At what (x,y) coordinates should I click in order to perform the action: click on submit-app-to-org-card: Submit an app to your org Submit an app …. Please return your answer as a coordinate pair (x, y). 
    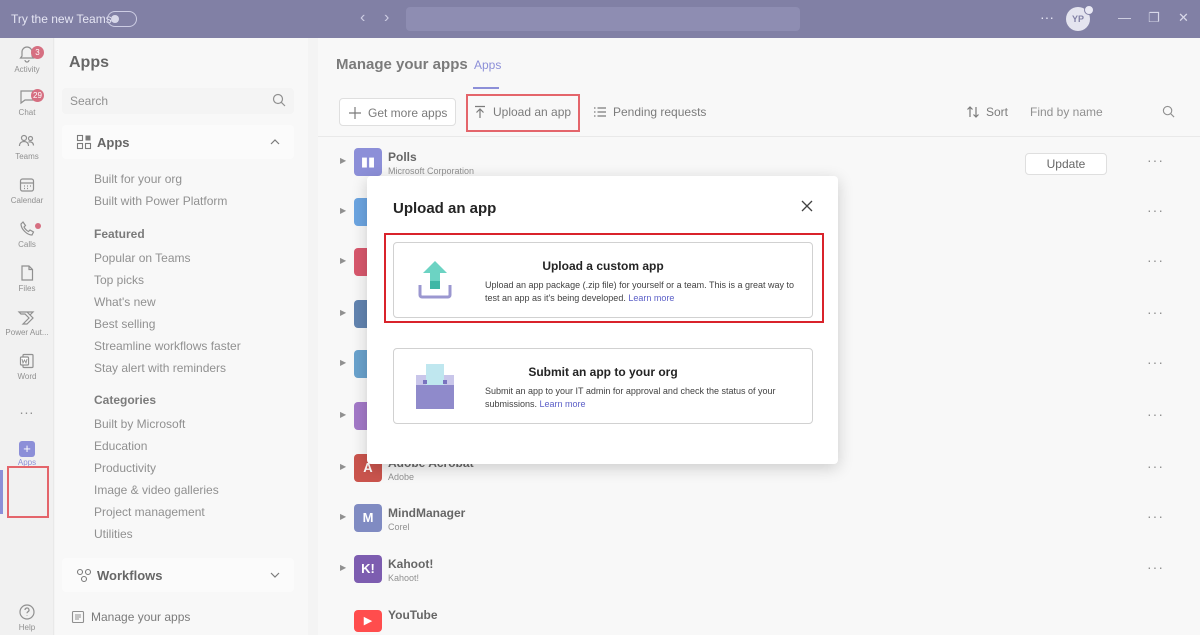
    Looking at the image, I should click on (603, 386).